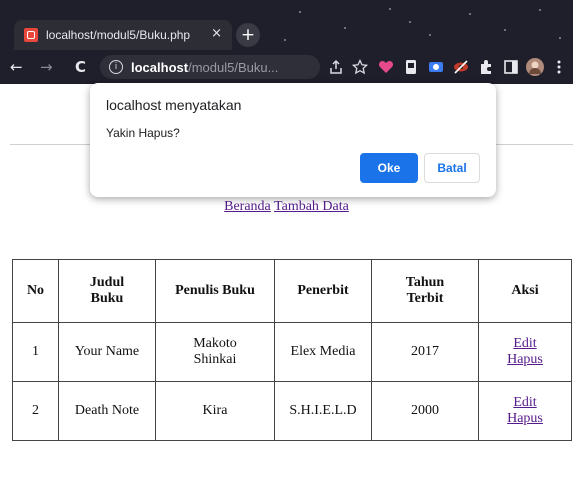  Describe the element at coordinates (118, 35) in the screenshot. I see `tab-title: localhost/modul5/Buku.php` at that location.